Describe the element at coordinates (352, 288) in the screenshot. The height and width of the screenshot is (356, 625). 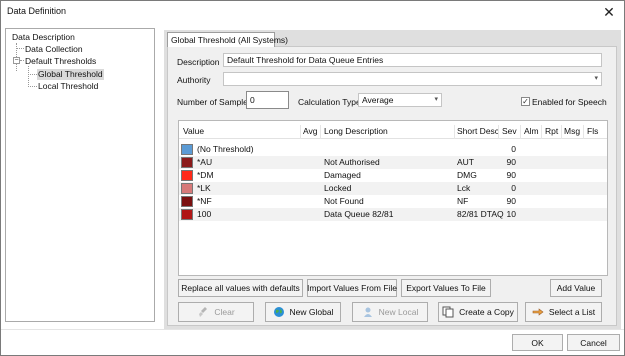
I see `import-values-button: Import Values From File` at that location.